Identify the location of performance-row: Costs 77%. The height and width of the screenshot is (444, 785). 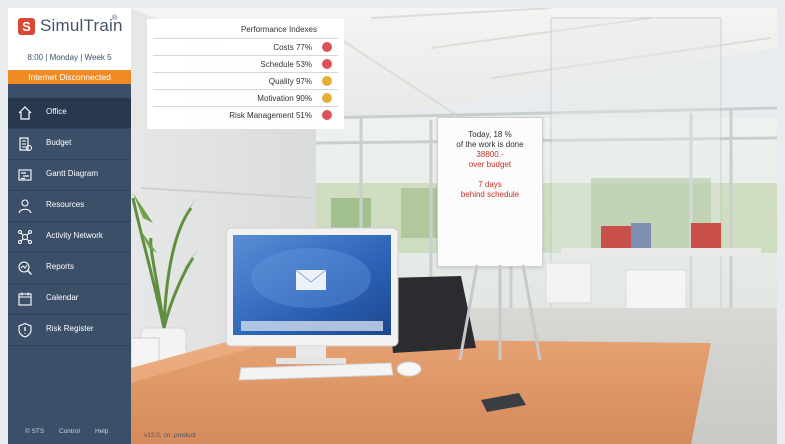
(245, 47).